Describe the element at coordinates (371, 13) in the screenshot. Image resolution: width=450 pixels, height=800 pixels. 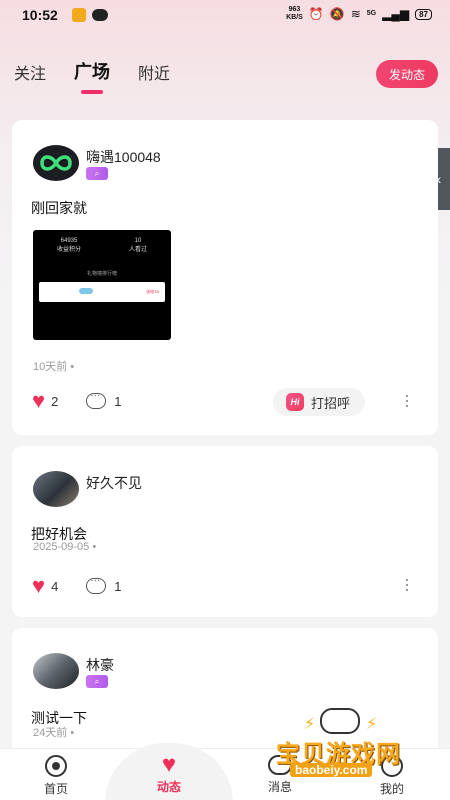
I see `signal-label: 5G` at that location.